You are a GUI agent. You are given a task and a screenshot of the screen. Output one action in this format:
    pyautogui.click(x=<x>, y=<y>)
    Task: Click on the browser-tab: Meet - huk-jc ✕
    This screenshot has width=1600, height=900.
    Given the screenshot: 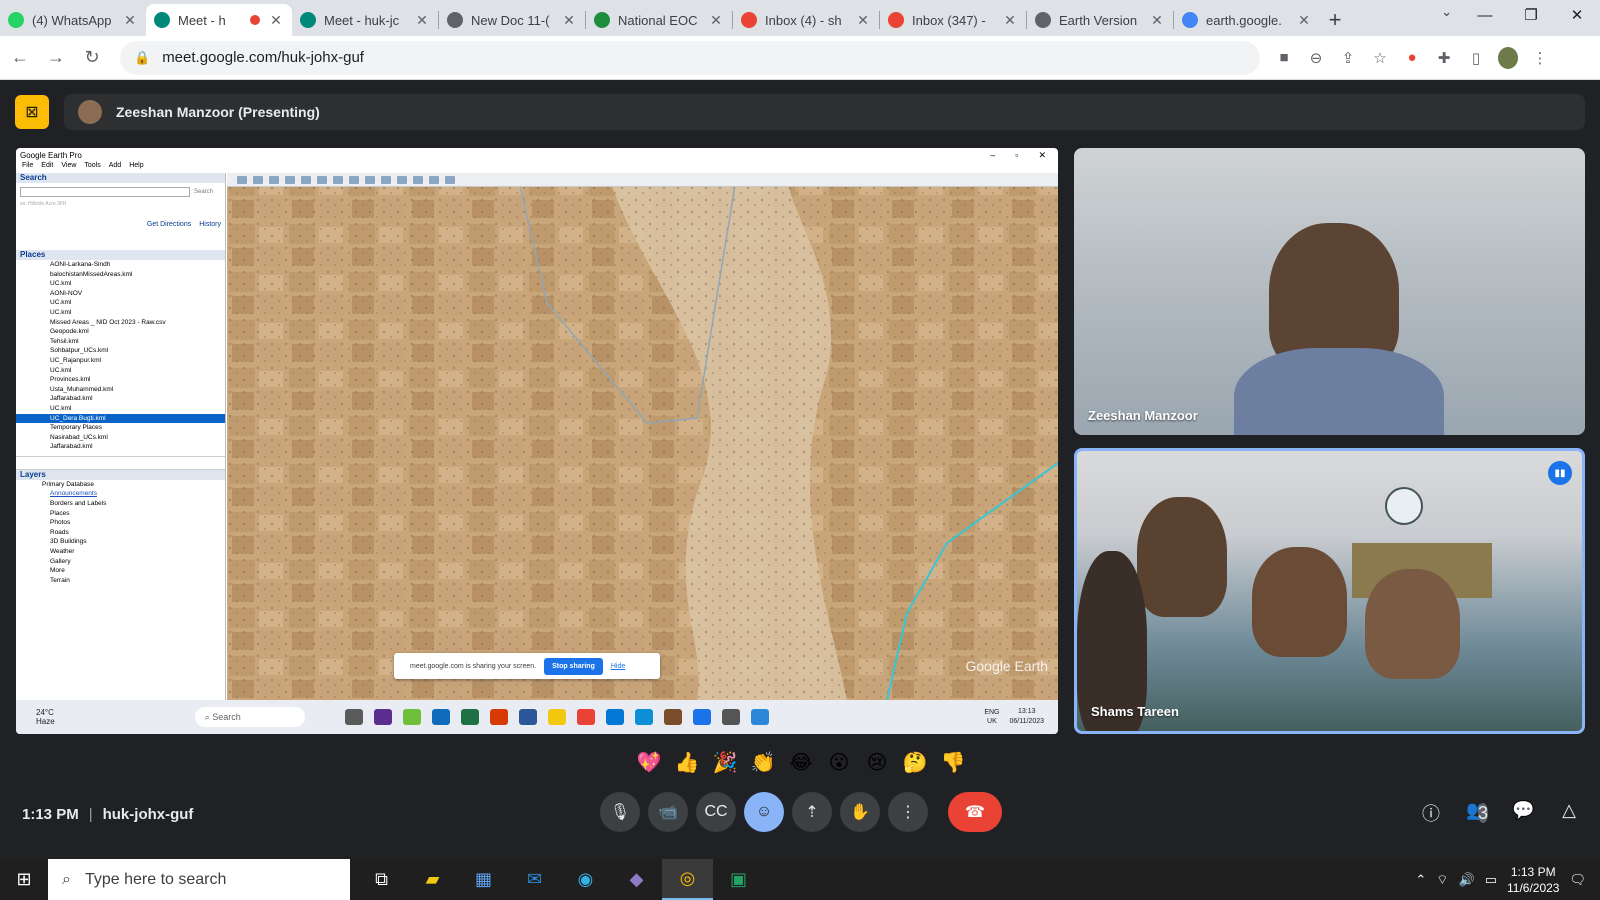 What is the action you would take?
    pyautogui.click(x=365, y=20)
    